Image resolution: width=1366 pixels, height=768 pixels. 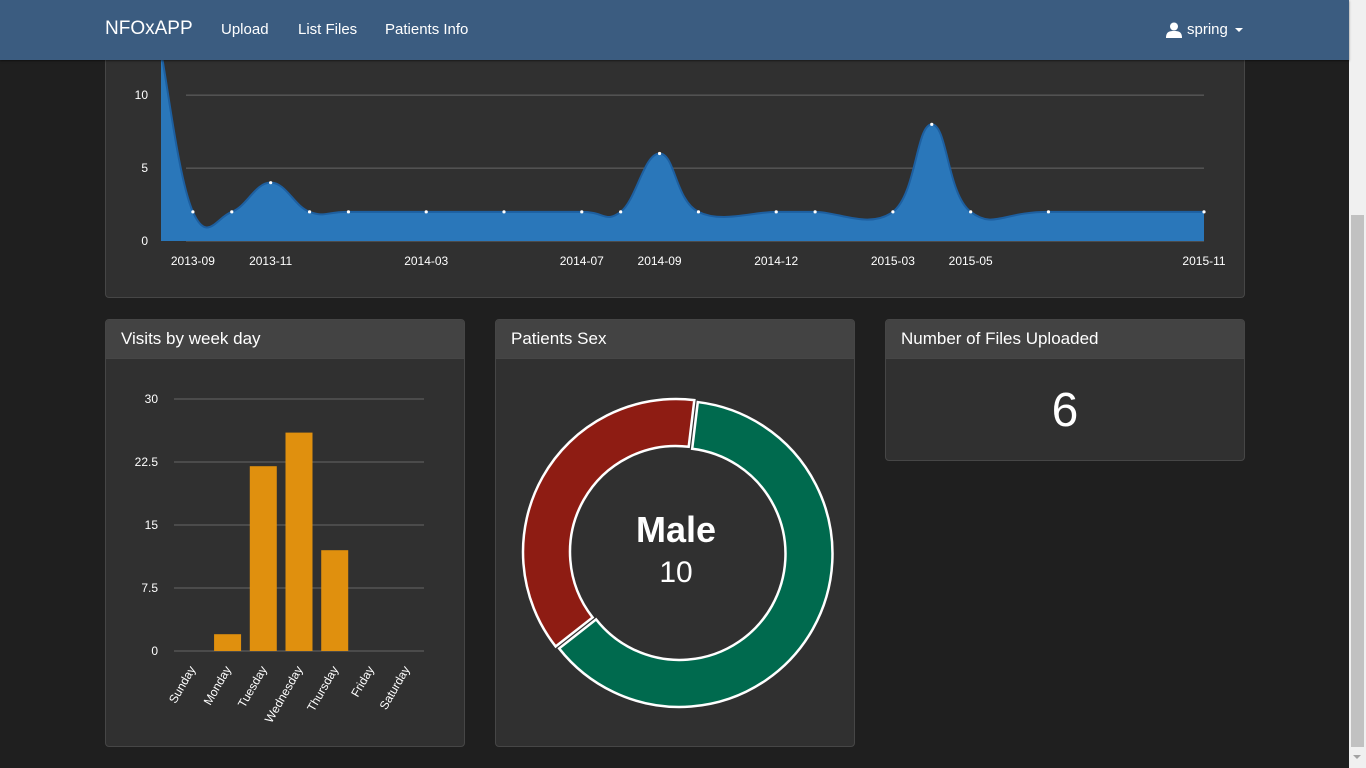 What do you see at coordinates (1174, 30) in the screenshot?
I see `user-icon` at bounding box center [1174, 30].